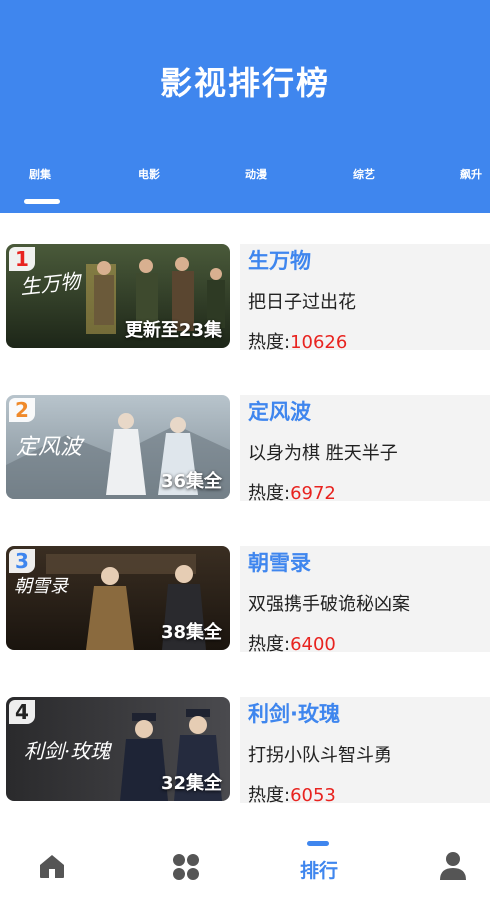 The width and height of the screenshot is (490, 906). What do you see at coordinates (42, 201) in the screenshot?
I see `active-tab-indicator` at bounding box center [42, 201].